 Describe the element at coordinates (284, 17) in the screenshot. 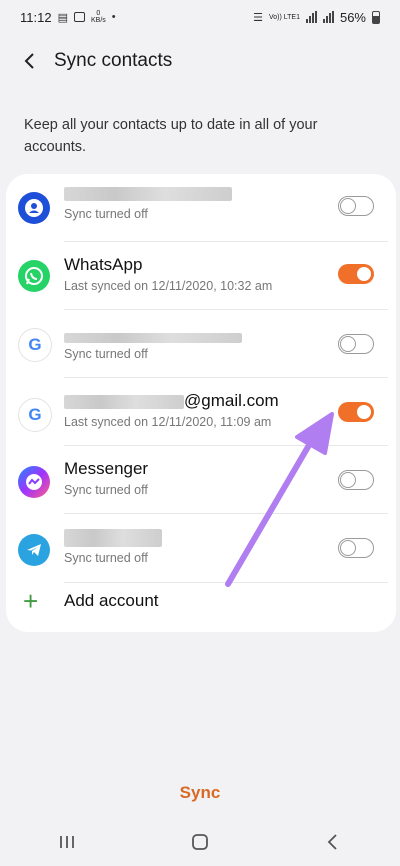

I see `volte-label: Vo)) LTE1` at that location.